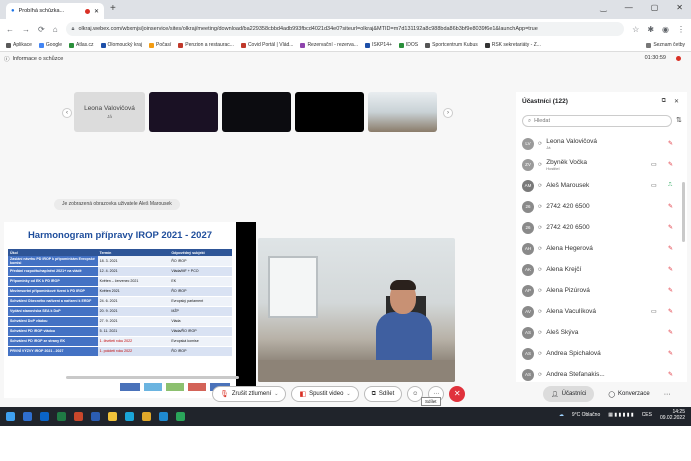 This screenshot has width=691, height=461. Describe the element at coordinates (601, 143) in the screenshot. I see `participant-row: LV ⟳ Leona Valovičová Já ✎` at that location.